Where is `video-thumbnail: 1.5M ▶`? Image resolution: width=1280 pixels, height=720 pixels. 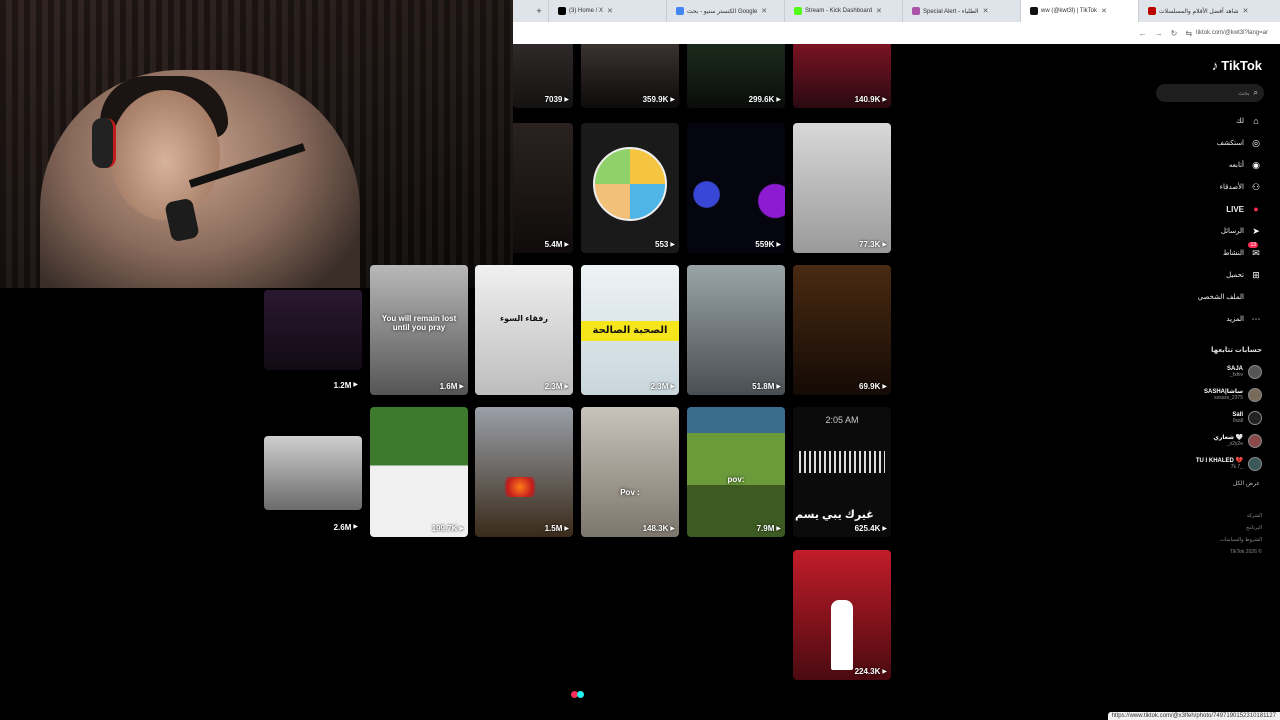
video-thumbnail: 1.5M ▶ is located at coordinates (524, 472).